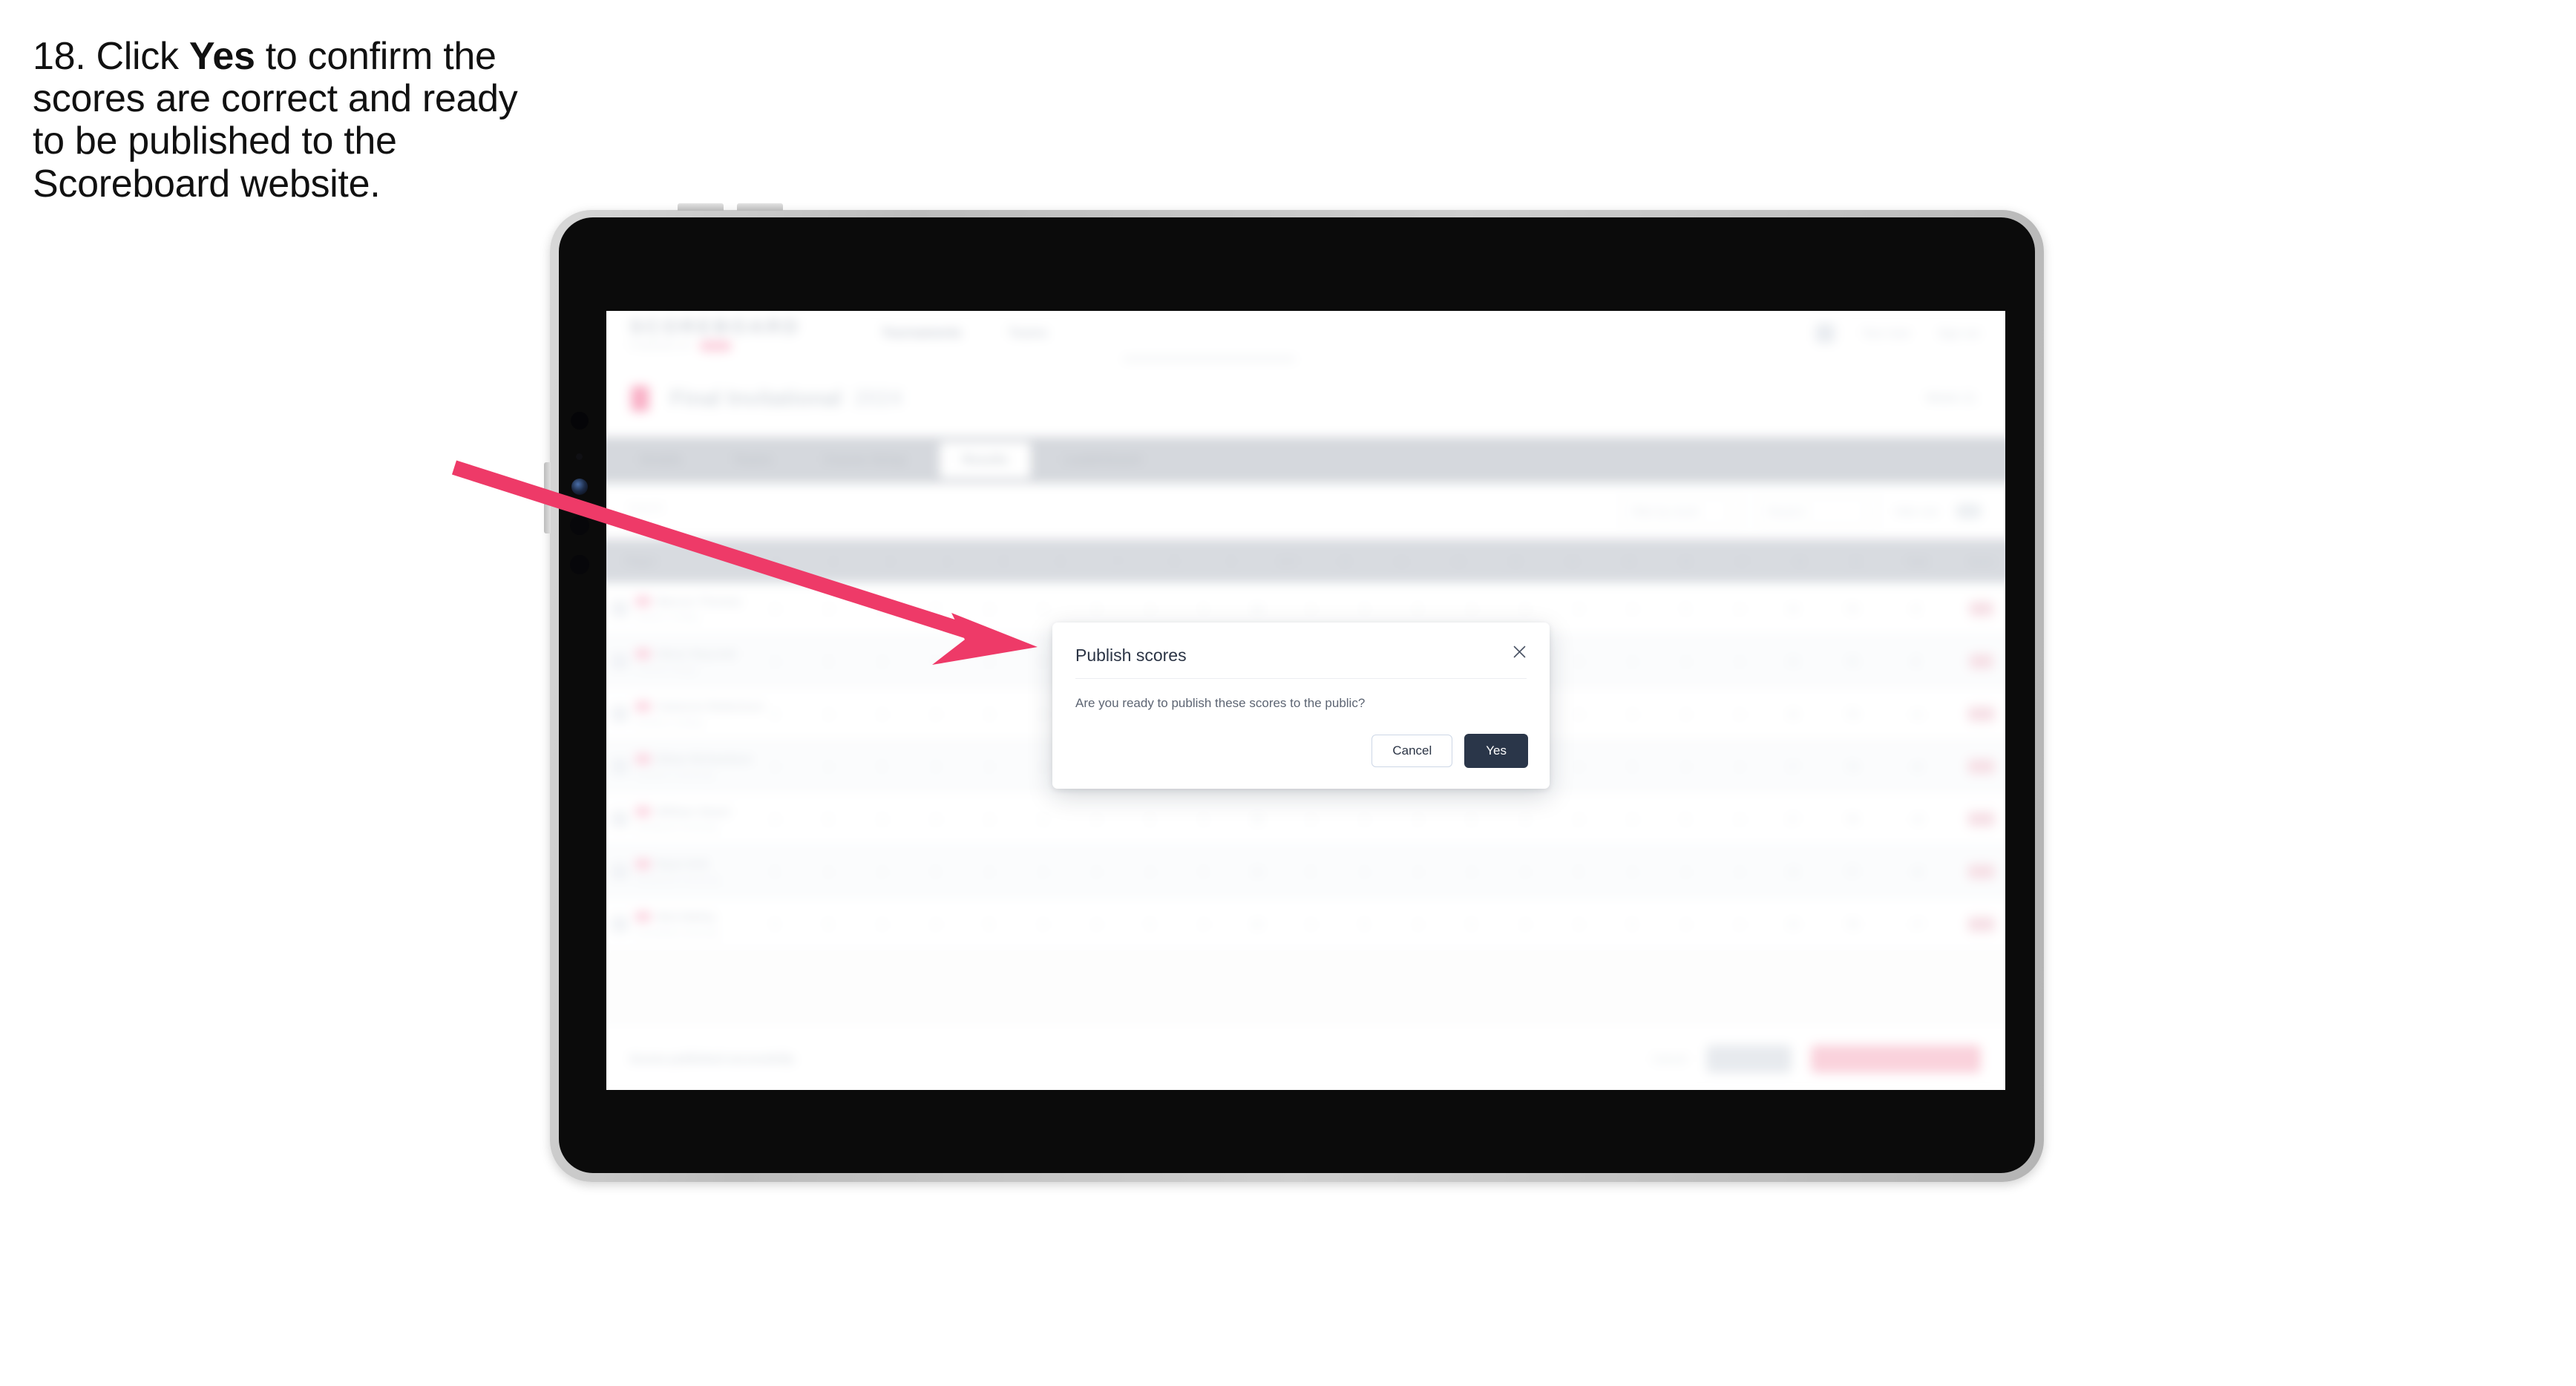 This screenshot has height=1386, width=2576. Describe the element at coordinates (1102, 461) in the screenshot. I see `tab-leaderboard: Leaderboard` at that location.